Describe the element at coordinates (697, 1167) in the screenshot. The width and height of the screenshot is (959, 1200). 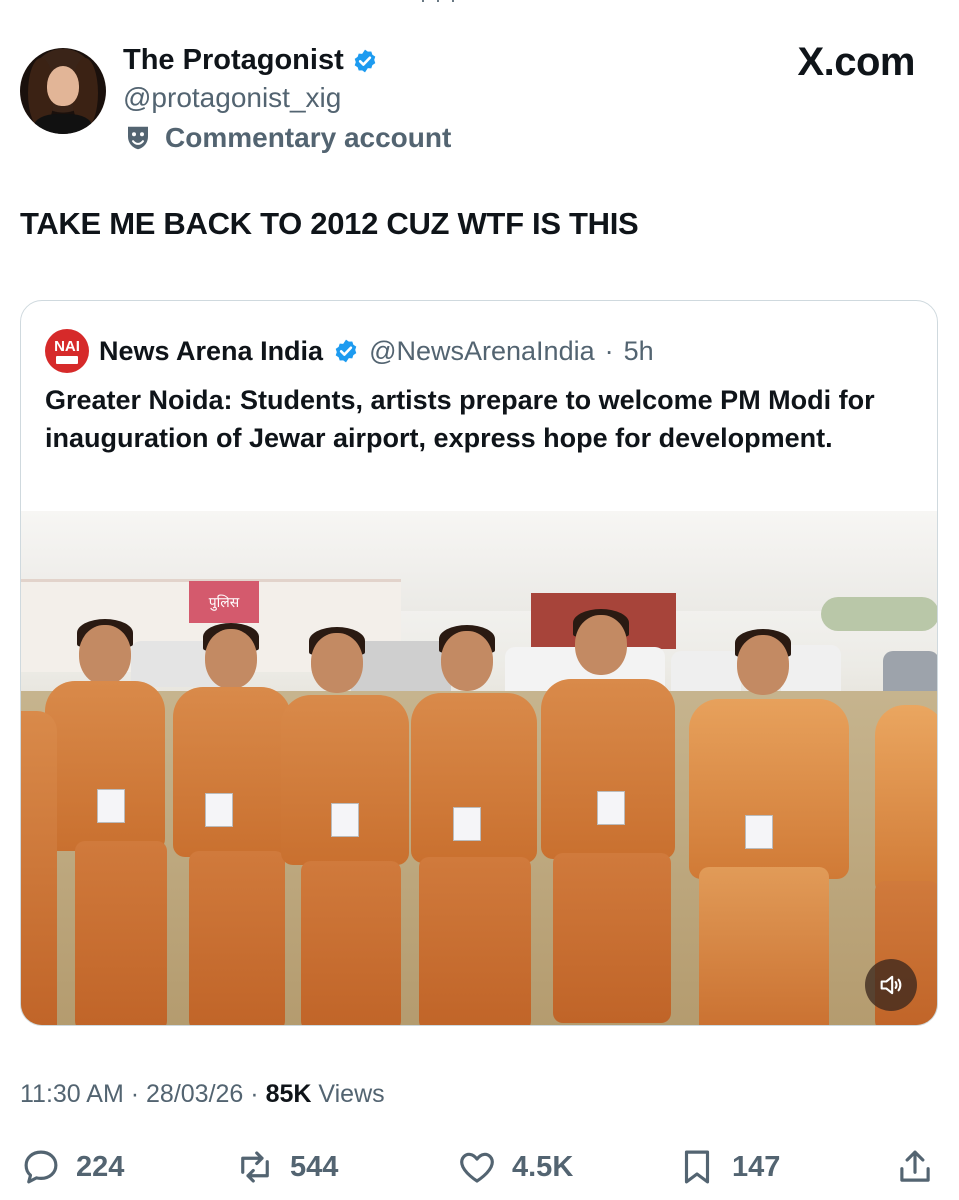
I see `bookmark-icon` at that location.